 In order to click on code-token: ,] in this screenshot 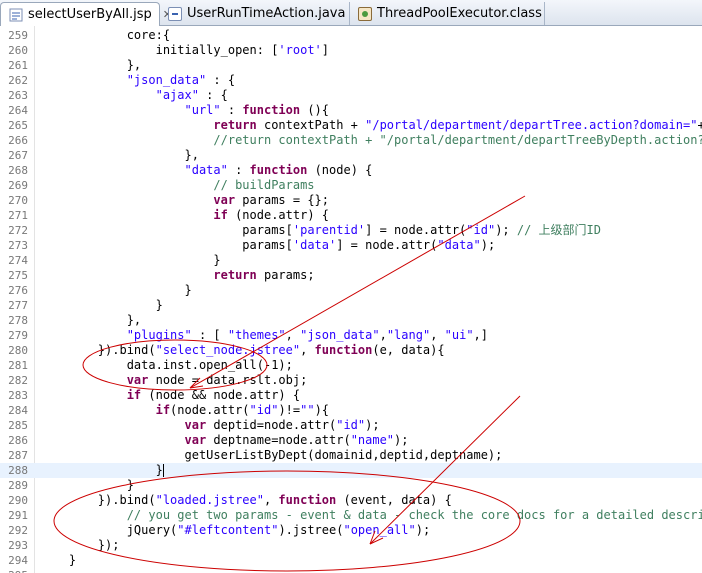, I will do `click(480, 335)`.